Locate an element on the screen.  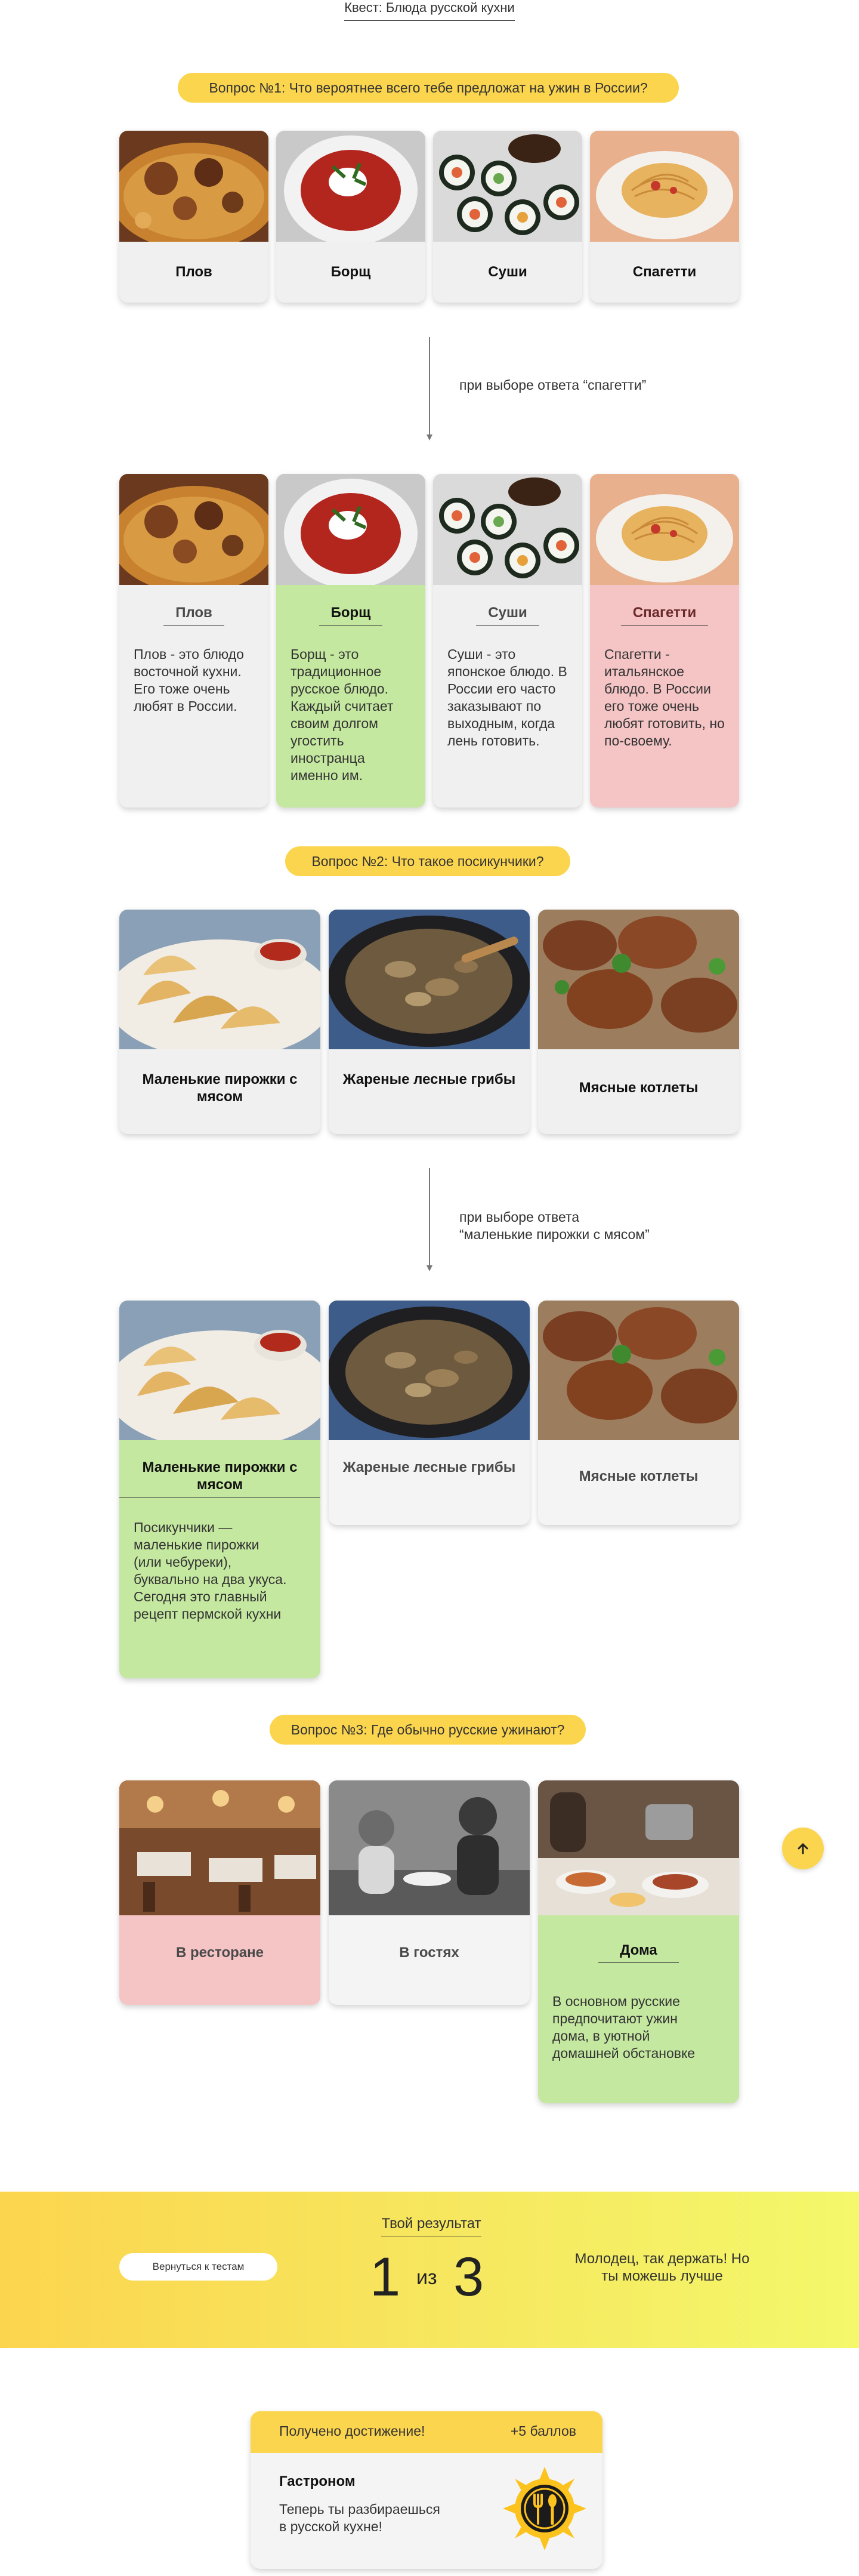
question-2-pill: Вопрос №2: Что такое посикунчики? is located at coordinates (427, 861).